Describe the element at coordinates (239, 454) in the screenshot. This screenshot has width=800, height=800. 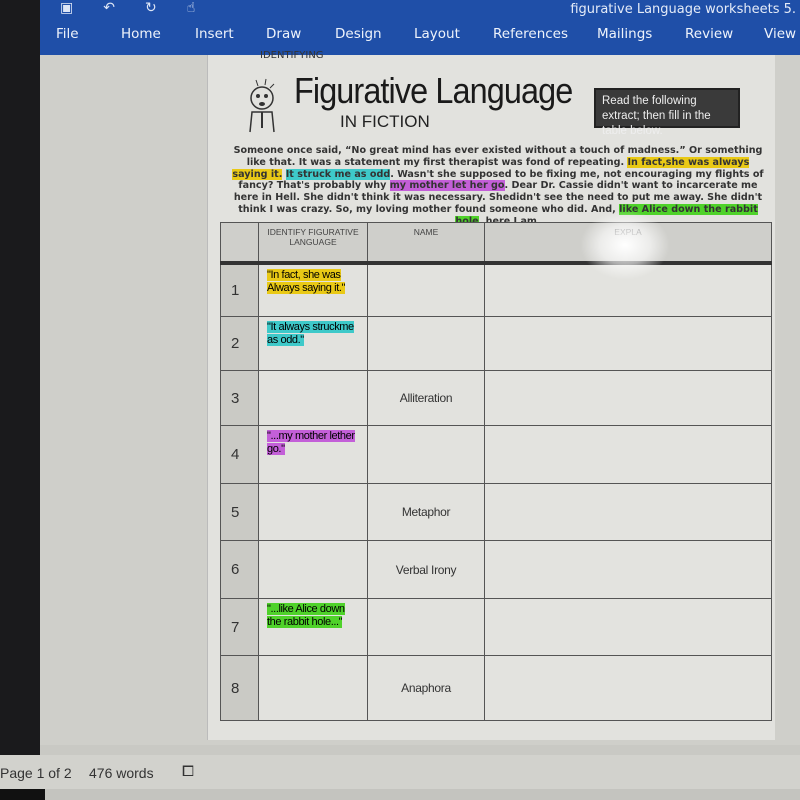
I see `row-number: 4` at that location.